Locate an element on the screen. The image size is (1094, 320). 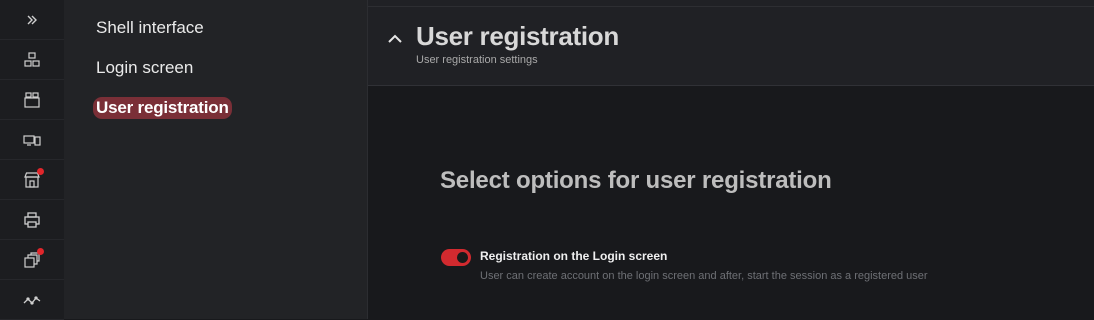
rail-item-analytics is located at coordinates (32, 300).